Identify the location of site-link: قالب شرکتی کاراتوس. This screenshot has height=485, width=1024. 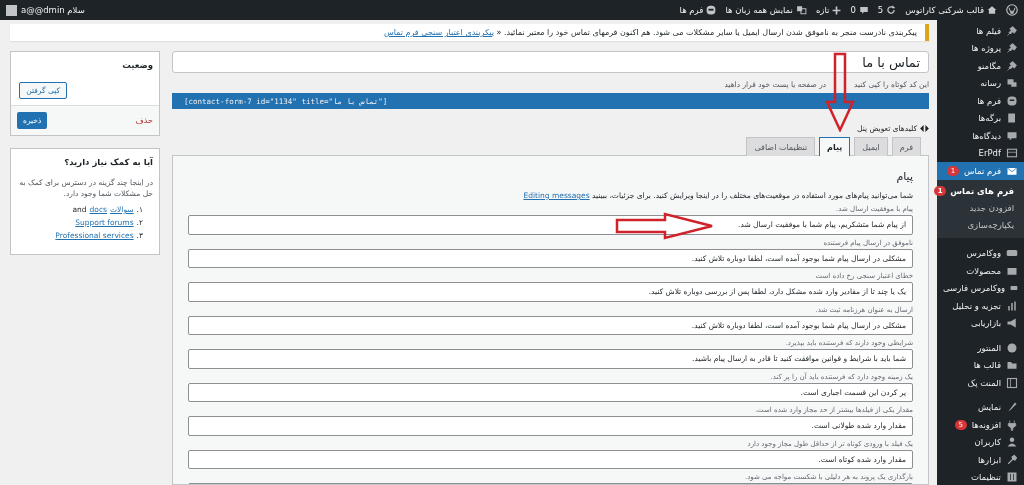
(951, 10).